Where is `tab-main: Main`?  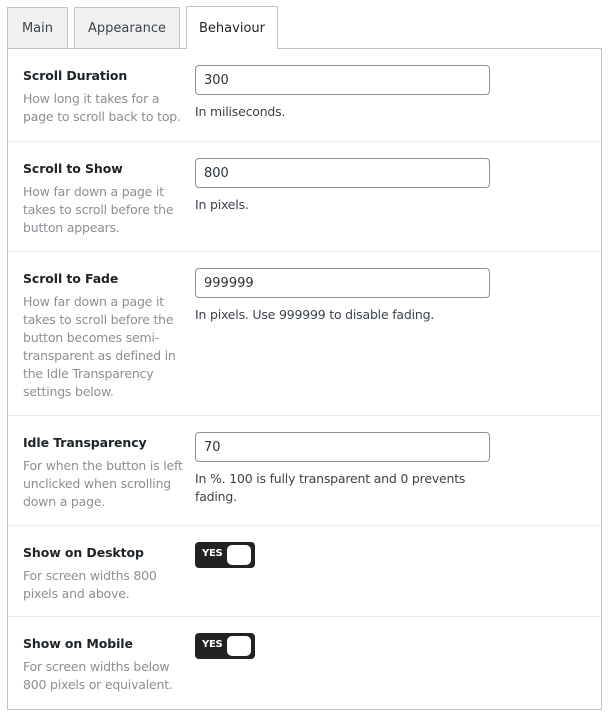 tab-main: Main is located at coordinates (37, 28).